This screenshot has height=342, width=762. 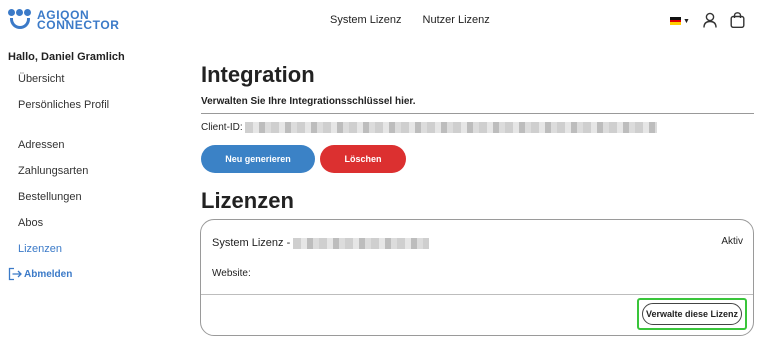 What do you see at coordinates (78, 230) in the screenshot?
I see `sidebar-item-abos: Abos` at bounding box center [78, 230].